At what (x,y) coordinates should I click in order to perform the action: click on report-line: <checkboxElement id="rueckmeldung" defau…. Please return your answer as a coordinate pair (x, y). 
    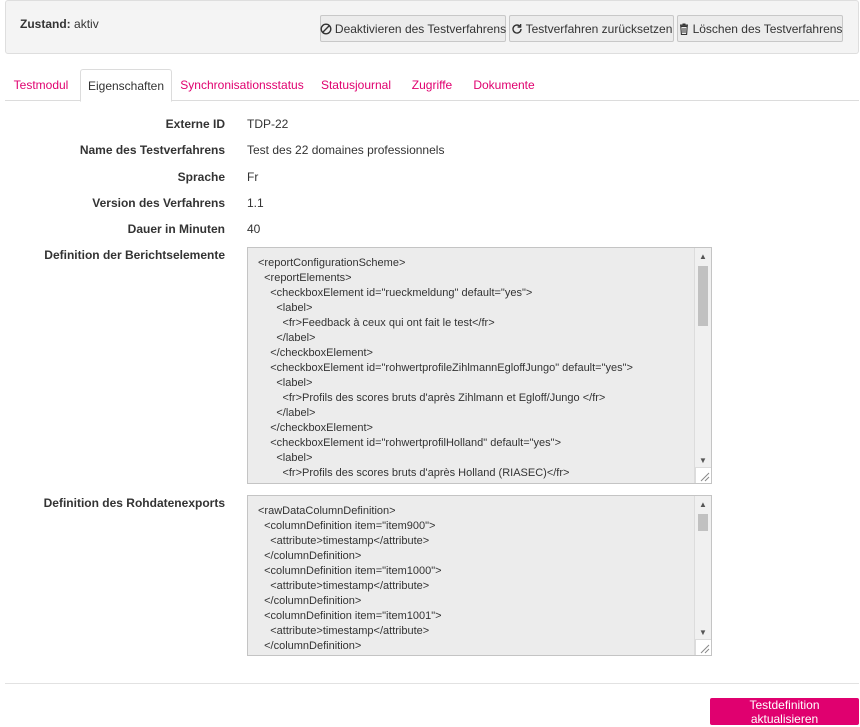
    Looking at the image, I should click on (395, 293).